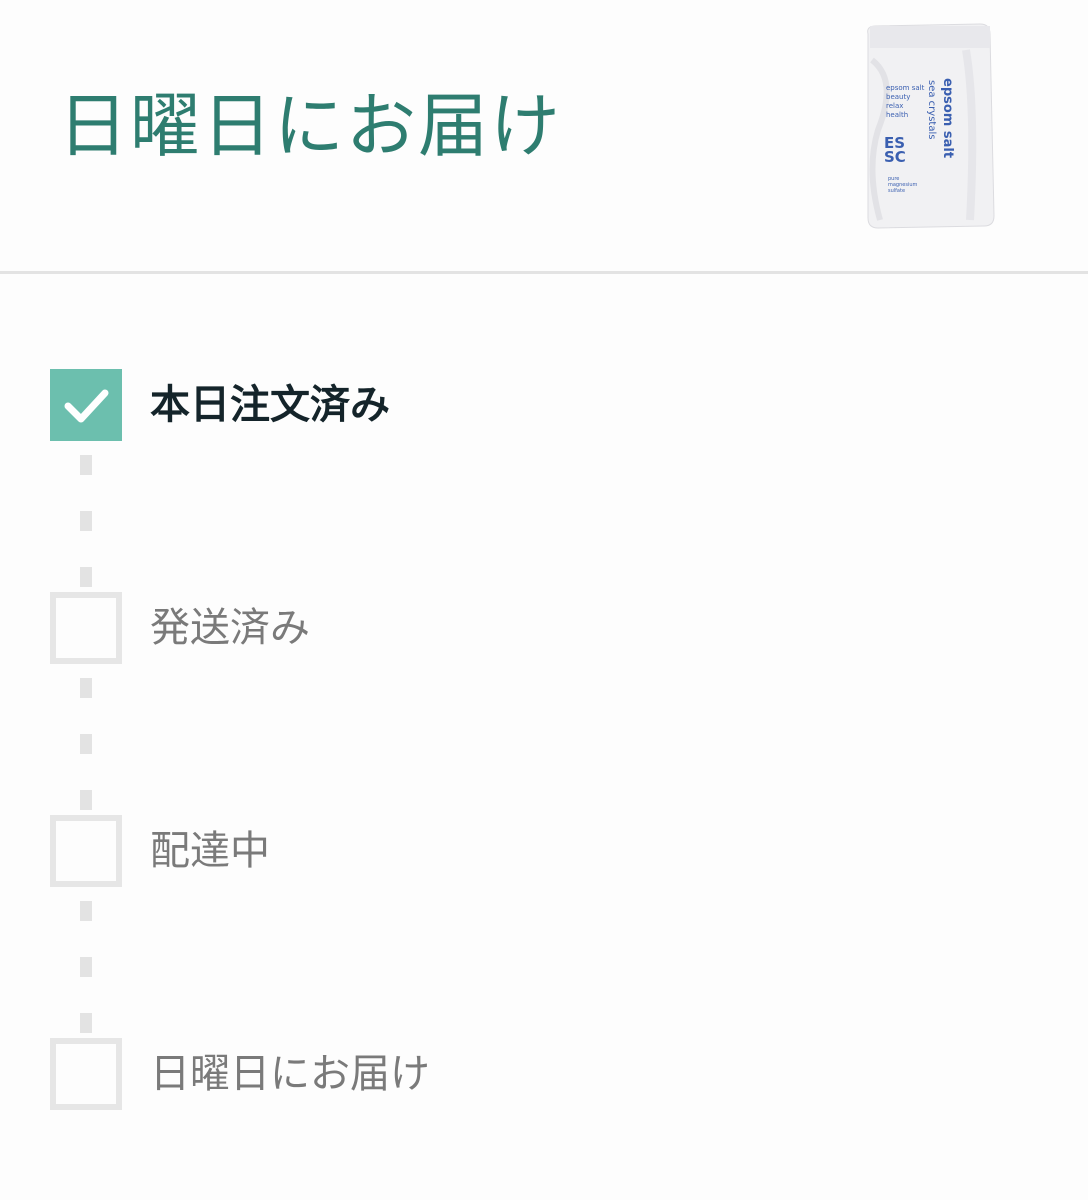  I want to click on step-shipped: 発送済み, so click(500, 629).